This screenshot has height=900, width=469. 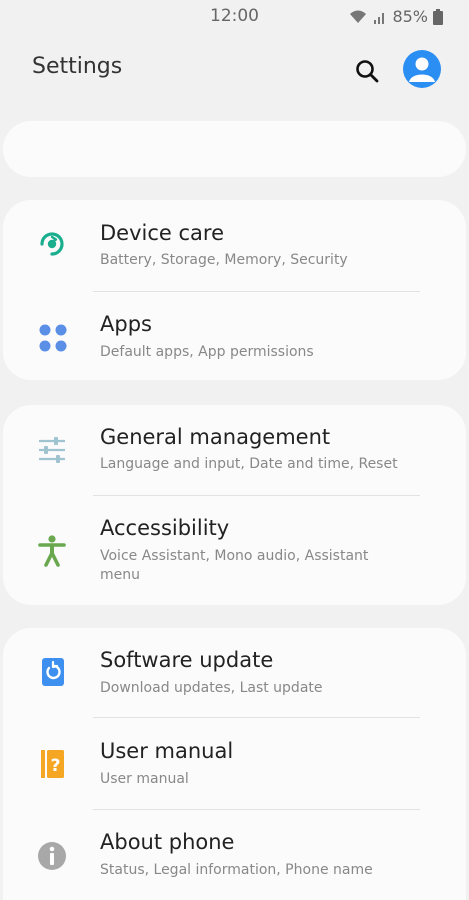 I want to click on accessibility-icon, so click(x=52, y=551).